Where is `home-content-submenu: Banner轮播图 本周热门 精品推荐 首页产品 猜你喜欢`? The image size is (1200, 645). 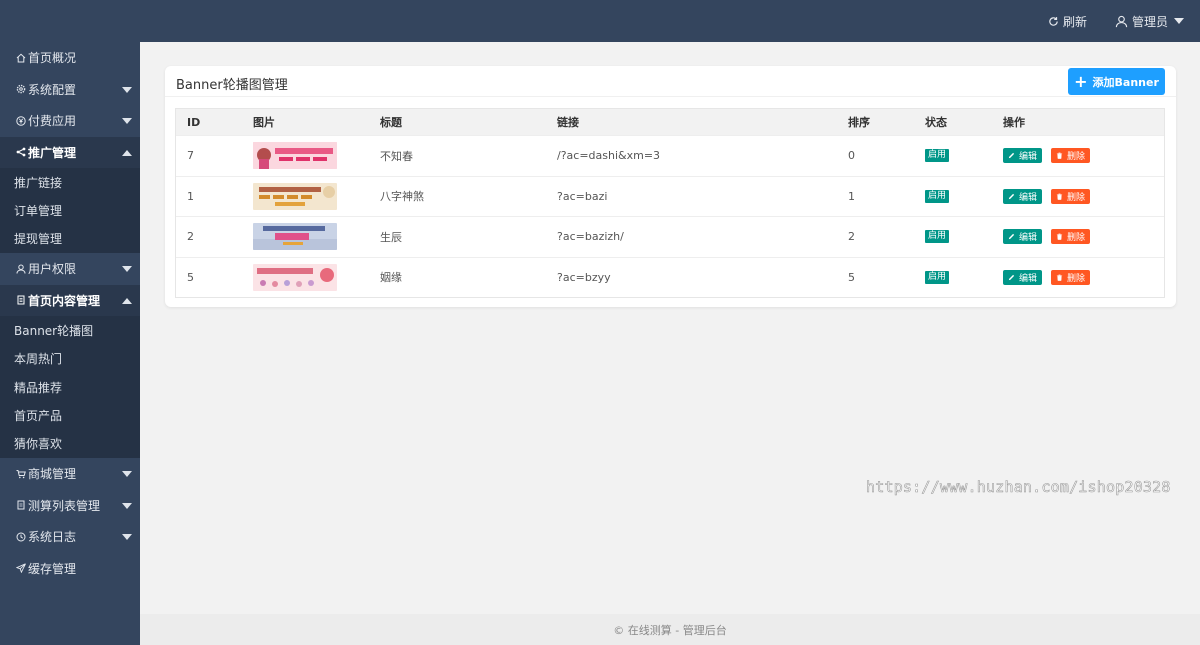
home-content-submenu: Banner轮播图 本周热门 精品推荐 首页产品 猜你喜欢 is located at coordinates (70, 387).